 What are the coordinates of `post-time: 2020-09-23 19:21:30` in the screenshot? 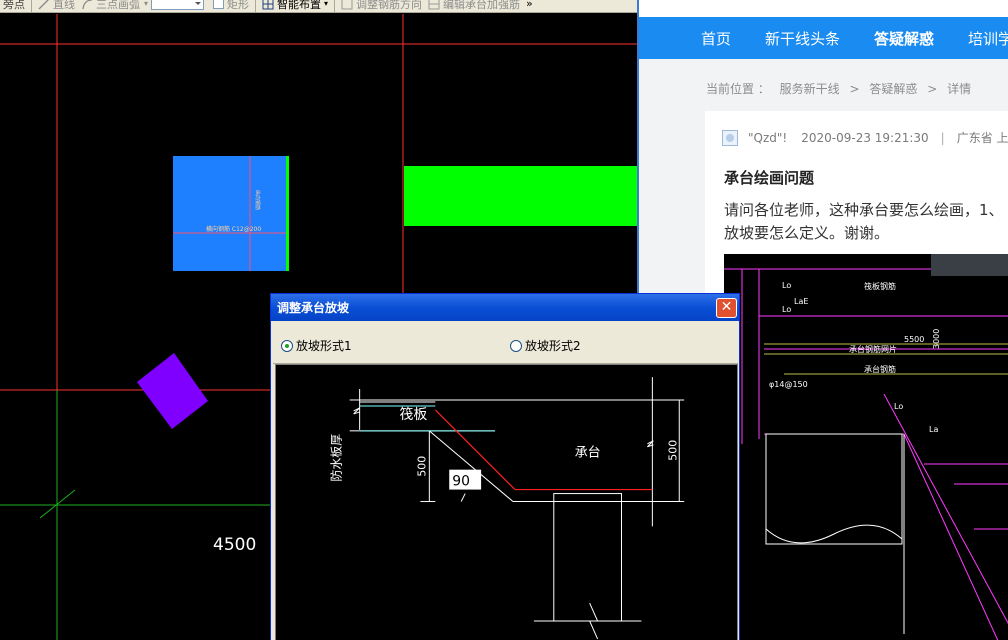 It's located at (865, 137).